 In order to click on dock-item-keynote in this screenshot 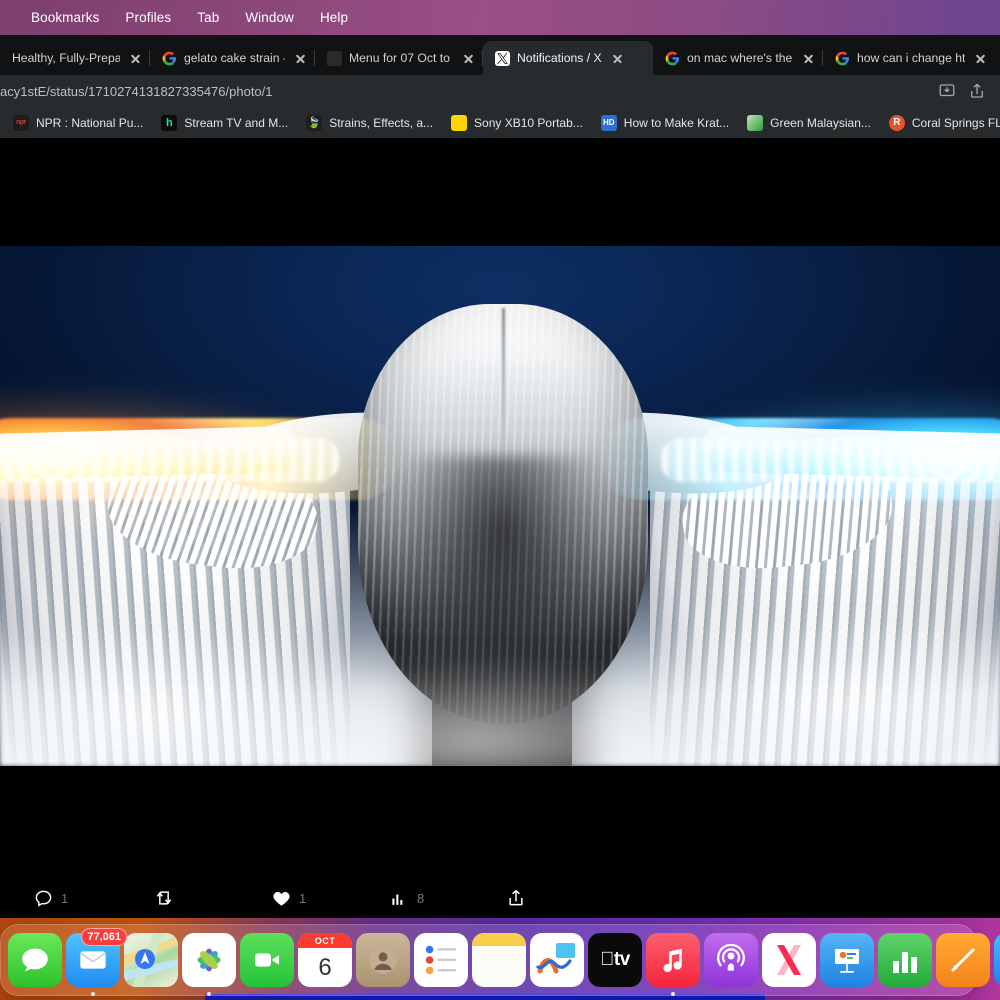, I will do `click(847, 960)`.